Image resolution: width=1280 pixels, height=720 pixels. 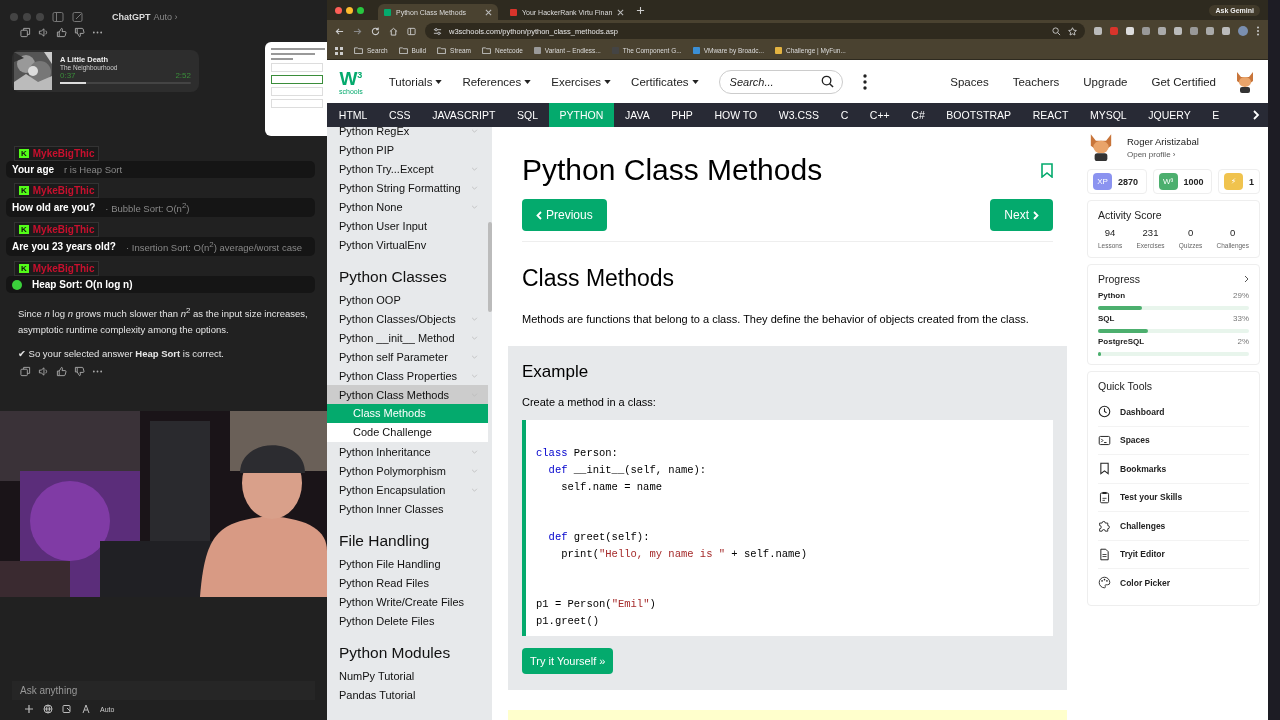 I want to click on sidebar-subitem: Code Challenge, so click(x=407, y=432).